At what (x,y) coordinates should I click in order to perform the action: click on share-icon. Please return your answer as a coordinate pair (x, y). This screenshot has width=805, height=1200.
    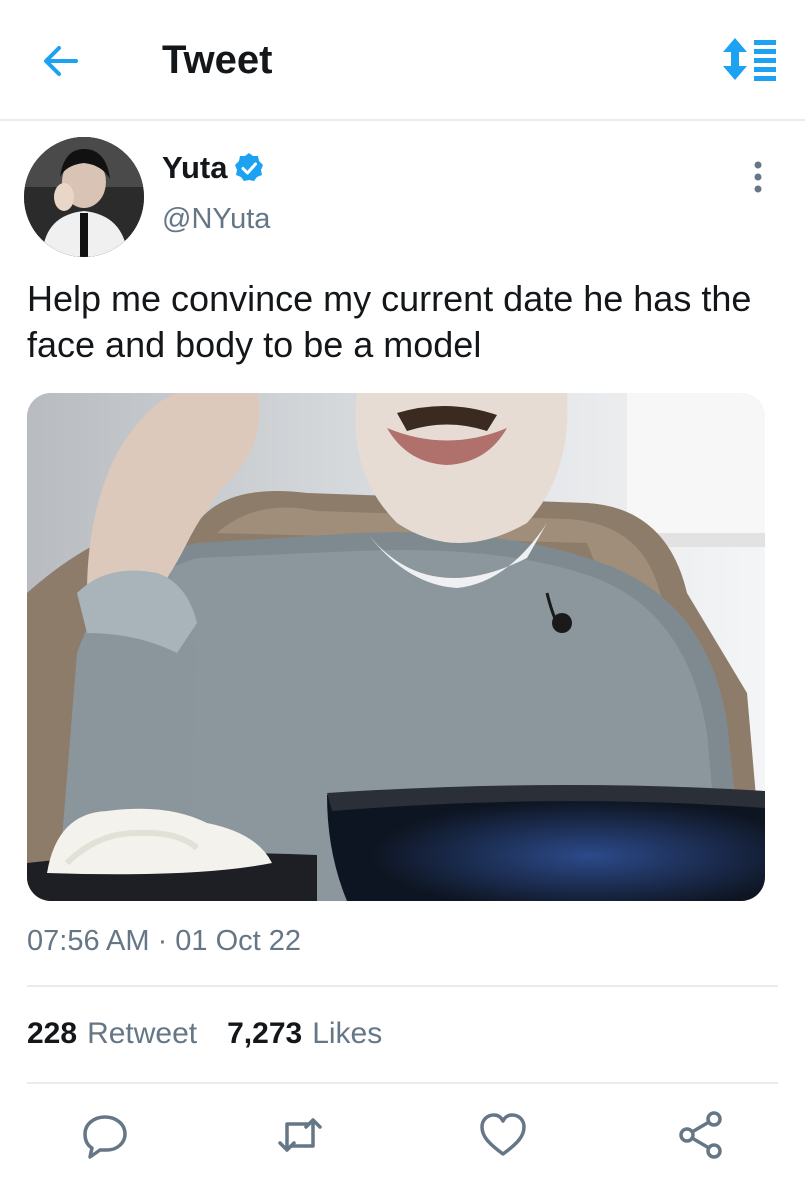
    Looking at the image, I should click on (700, 1135).